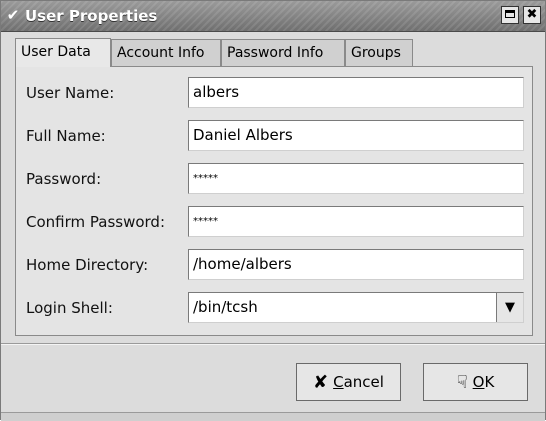  I want to click on tab-user-data: User Data, so click(63, 52).